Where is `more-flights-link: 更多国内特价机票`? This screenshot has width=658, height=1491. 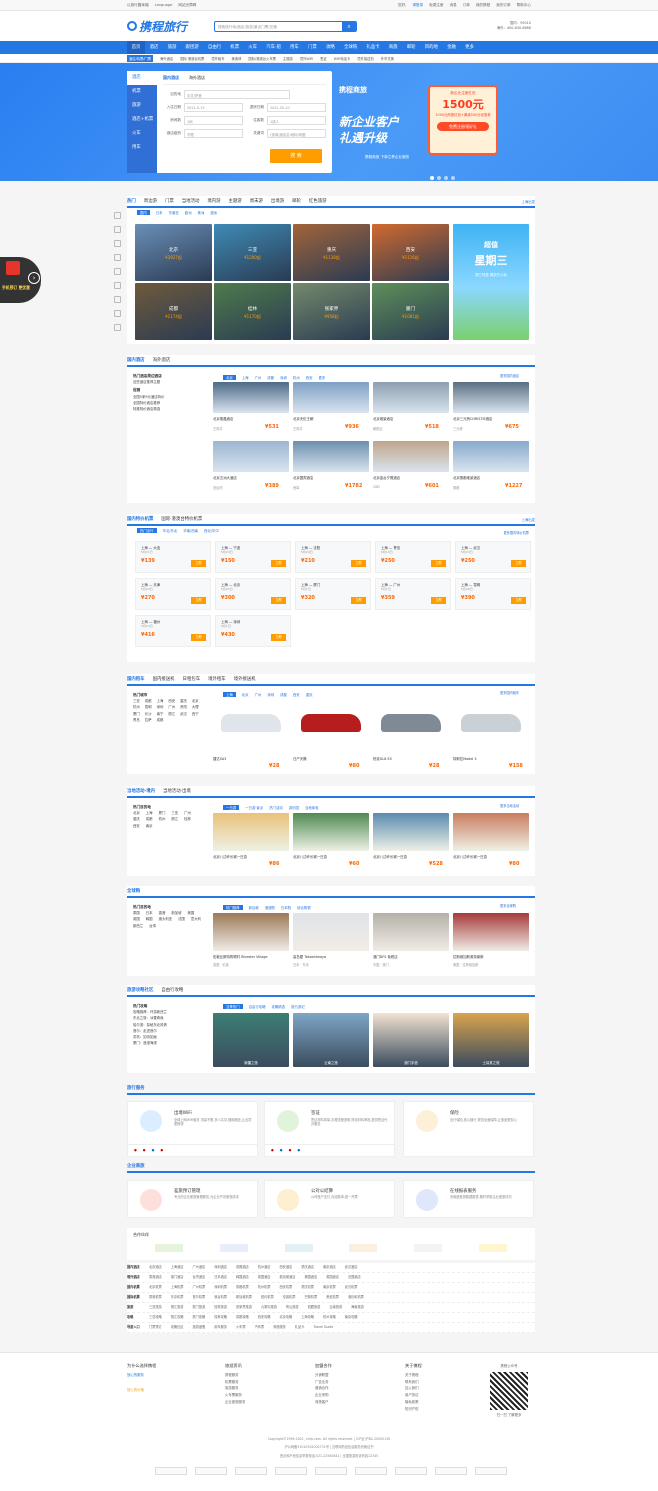
more-flights-link: 更多国内特价机票 is located at coordinates (517, 532).